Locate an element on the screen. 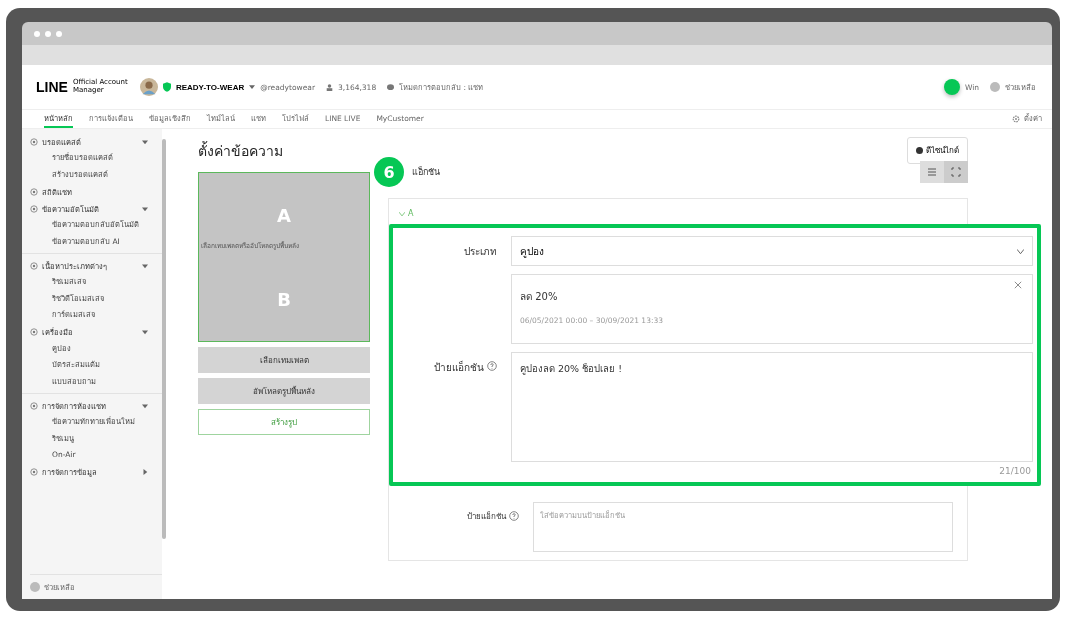  coupon-title: ลด 20% is located at coordinates (539, 297).